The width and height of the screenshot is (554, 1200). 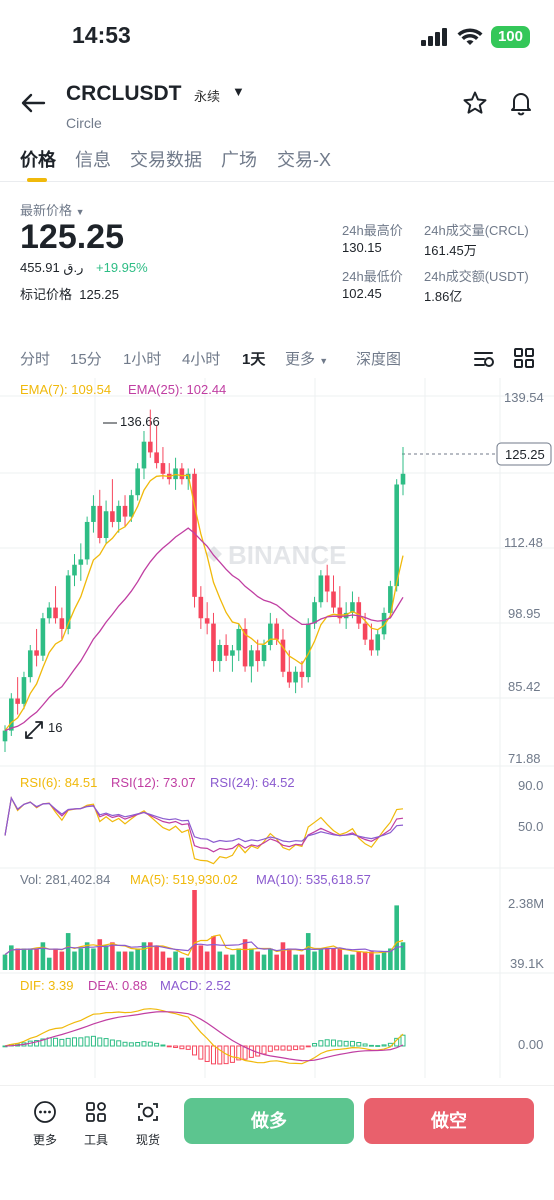 I want to click on ema25-label: EMA(25): 102.44, so click(x=177, y=389).